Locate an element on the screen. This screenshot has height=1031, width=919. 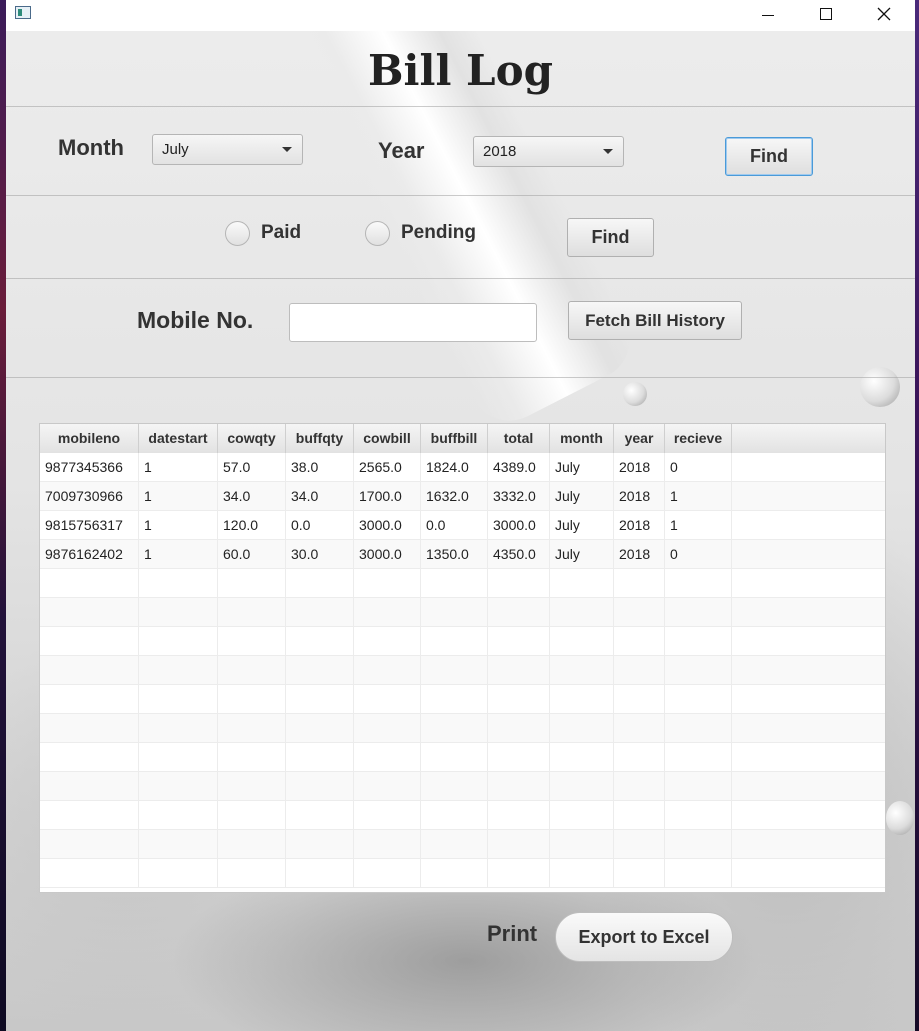
column-header-year: year is located at coordinates (639, 438).